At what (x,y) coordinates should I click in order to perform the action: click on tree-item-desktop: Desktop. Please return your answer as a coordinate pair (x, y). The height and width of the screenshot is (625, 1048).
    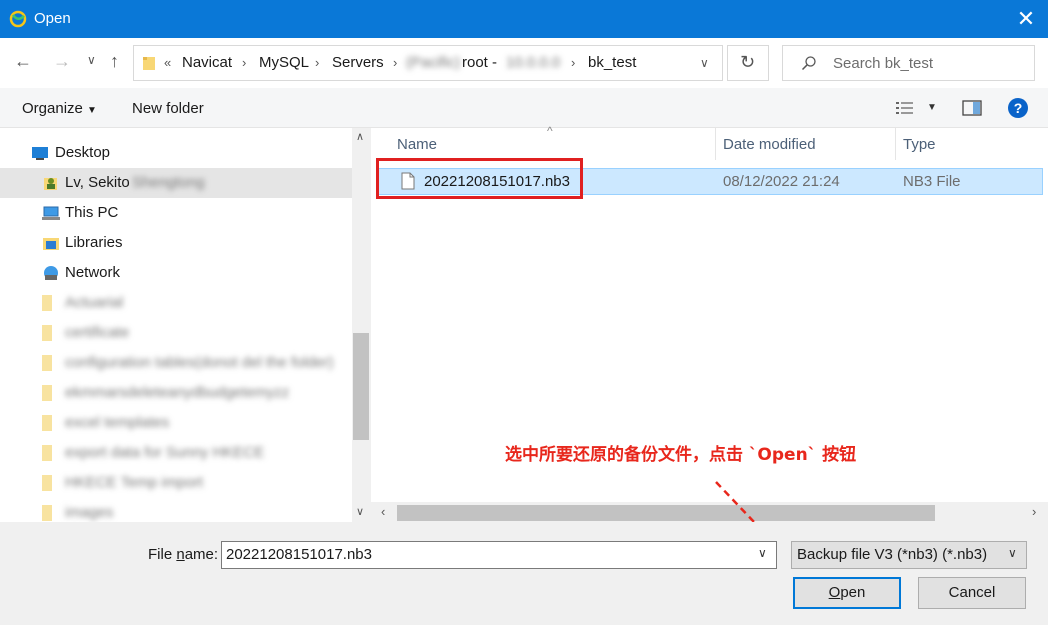
    Looking at the image, I should click on (176, 153).